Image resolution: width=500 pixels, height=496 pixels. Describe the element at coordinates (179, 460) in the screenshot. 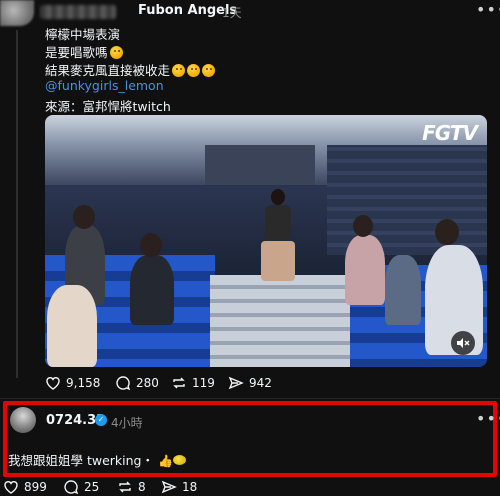

I see `lemon-emoji-icon` at that location.